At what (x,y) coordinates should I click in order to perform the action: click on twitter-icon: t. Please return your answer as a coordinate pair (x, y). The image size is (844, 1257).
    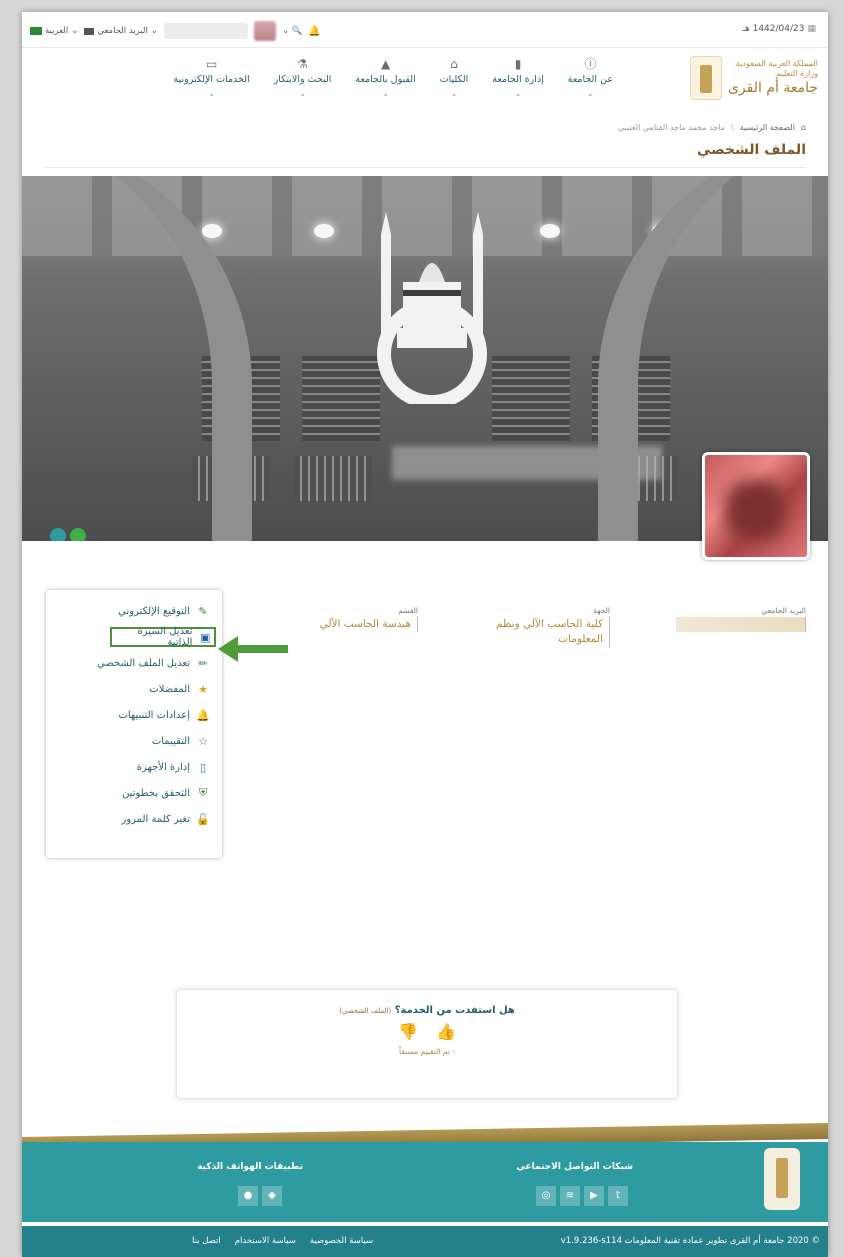
    Looking at the image, I should click on (618, 1196).